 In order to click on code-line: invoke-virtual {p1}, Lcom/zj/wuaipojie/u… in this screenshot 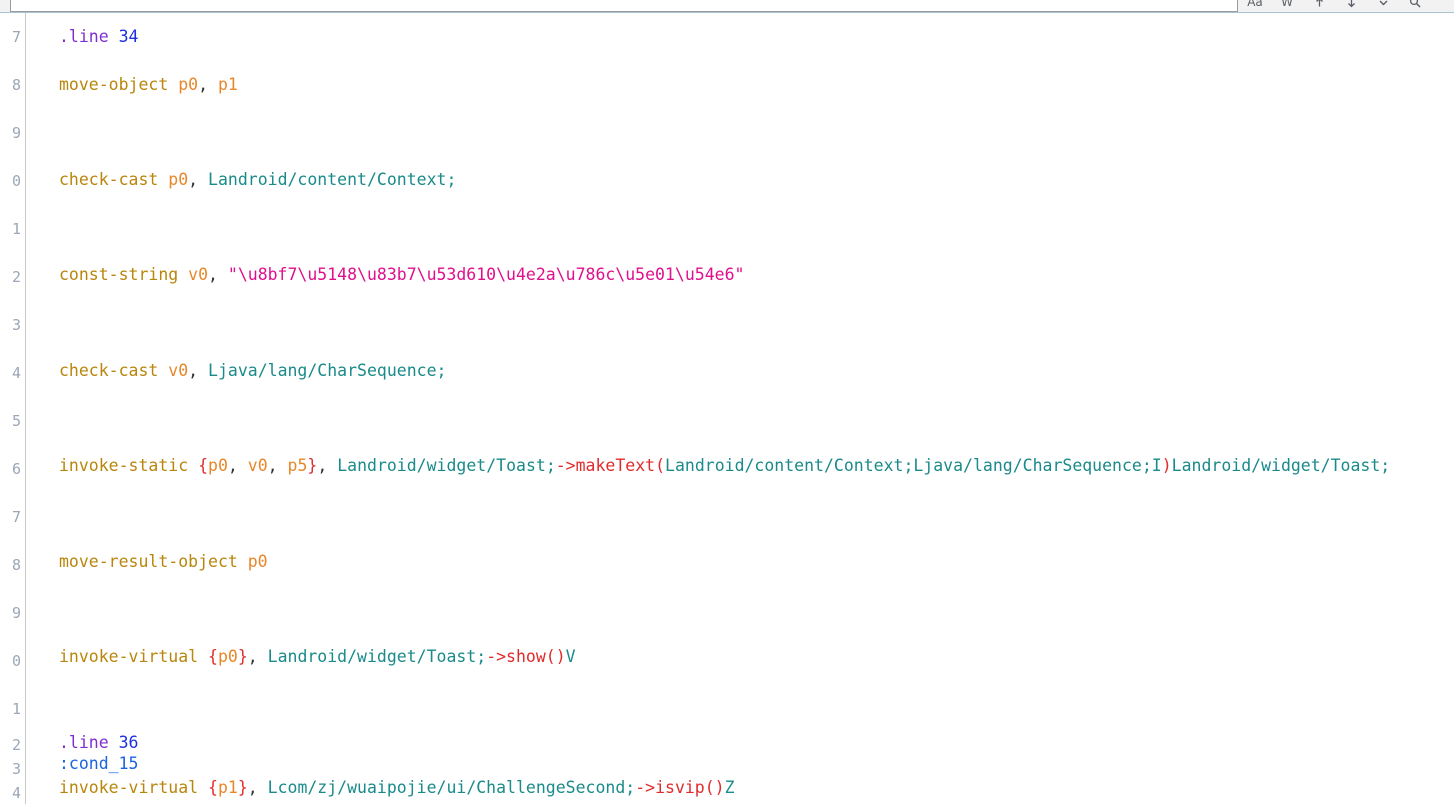, I will do `click(740, 788)`.